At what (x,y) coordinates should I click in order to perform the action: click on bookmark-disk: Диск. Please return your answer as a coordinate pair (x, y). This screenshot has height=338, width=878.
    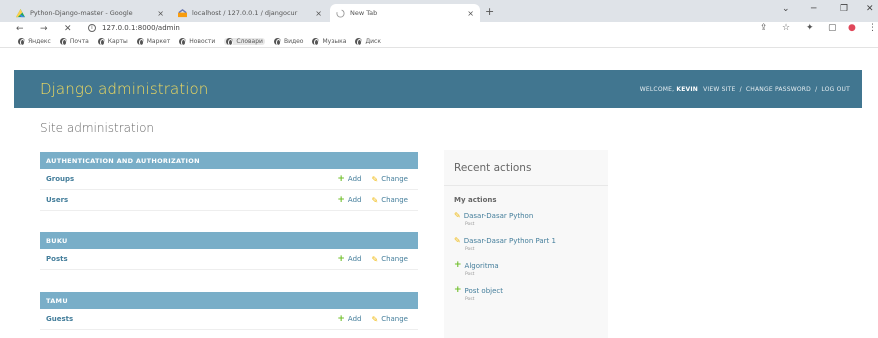
    Looking at the image, I should click on (368, 42).